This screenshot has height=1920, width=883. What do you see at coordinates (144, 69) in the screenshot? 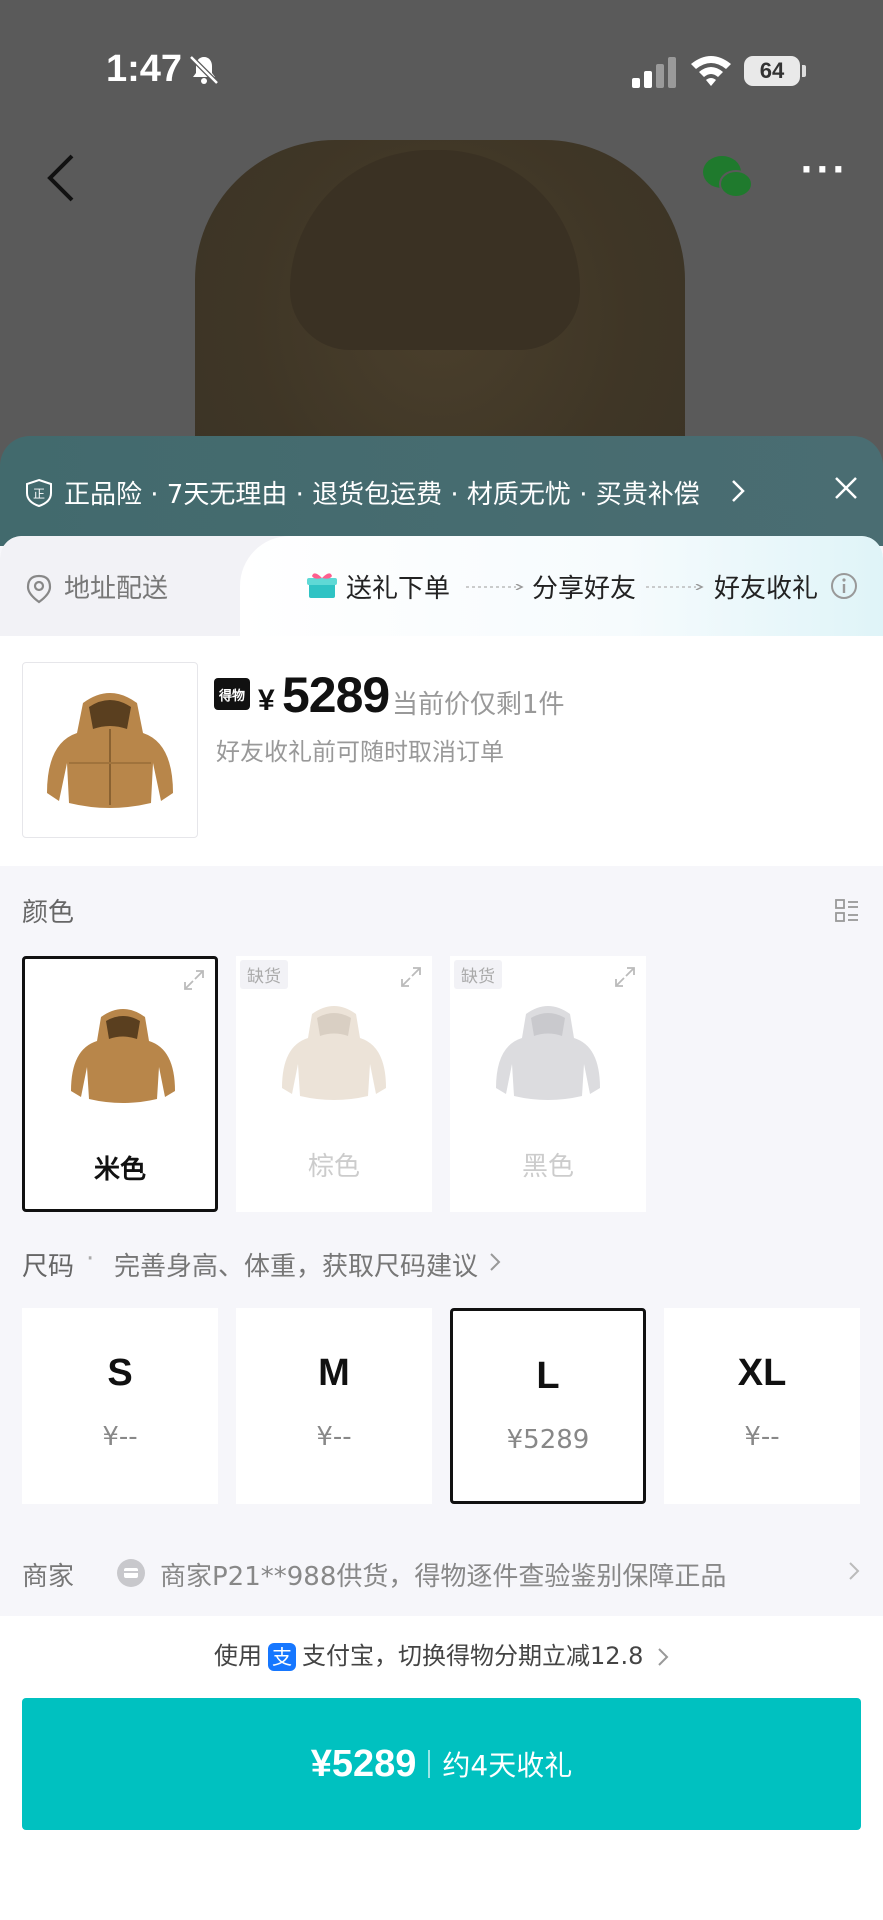
I see `status-time: 1:47` at bounding box center [144, 69].